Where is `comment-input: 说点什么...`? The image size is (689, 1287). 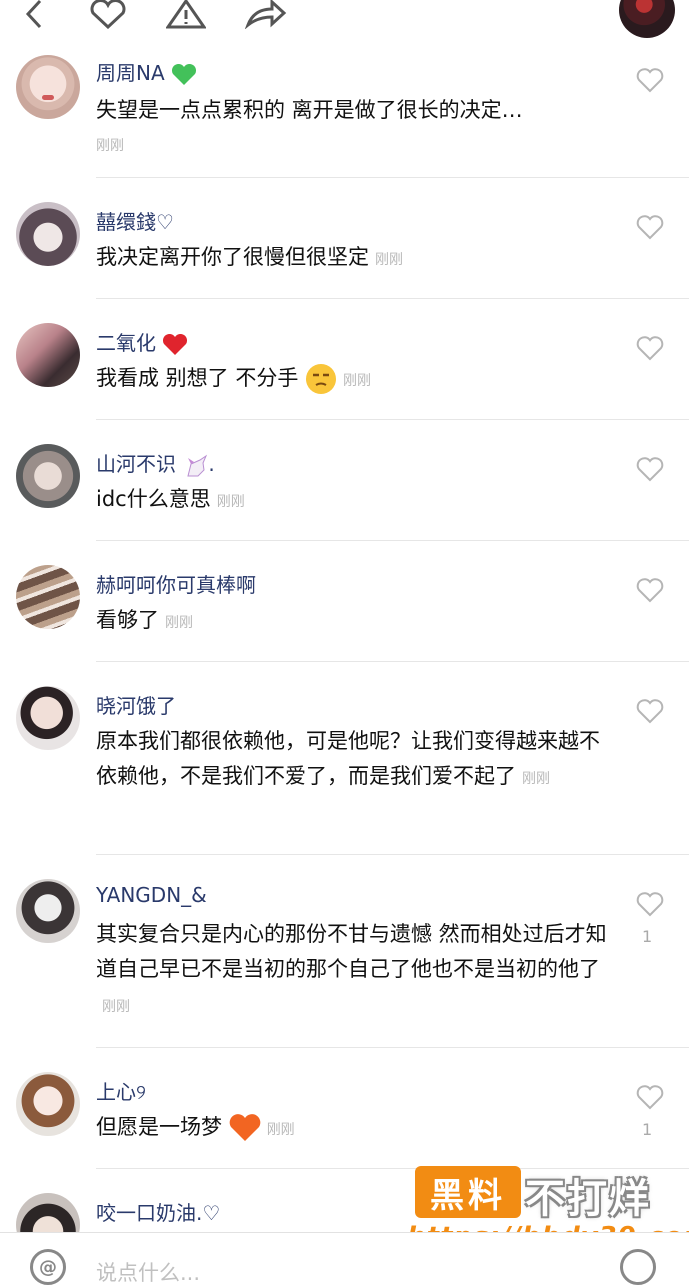 comment-input: 说点什么... is located at coordinates (148, 1272).